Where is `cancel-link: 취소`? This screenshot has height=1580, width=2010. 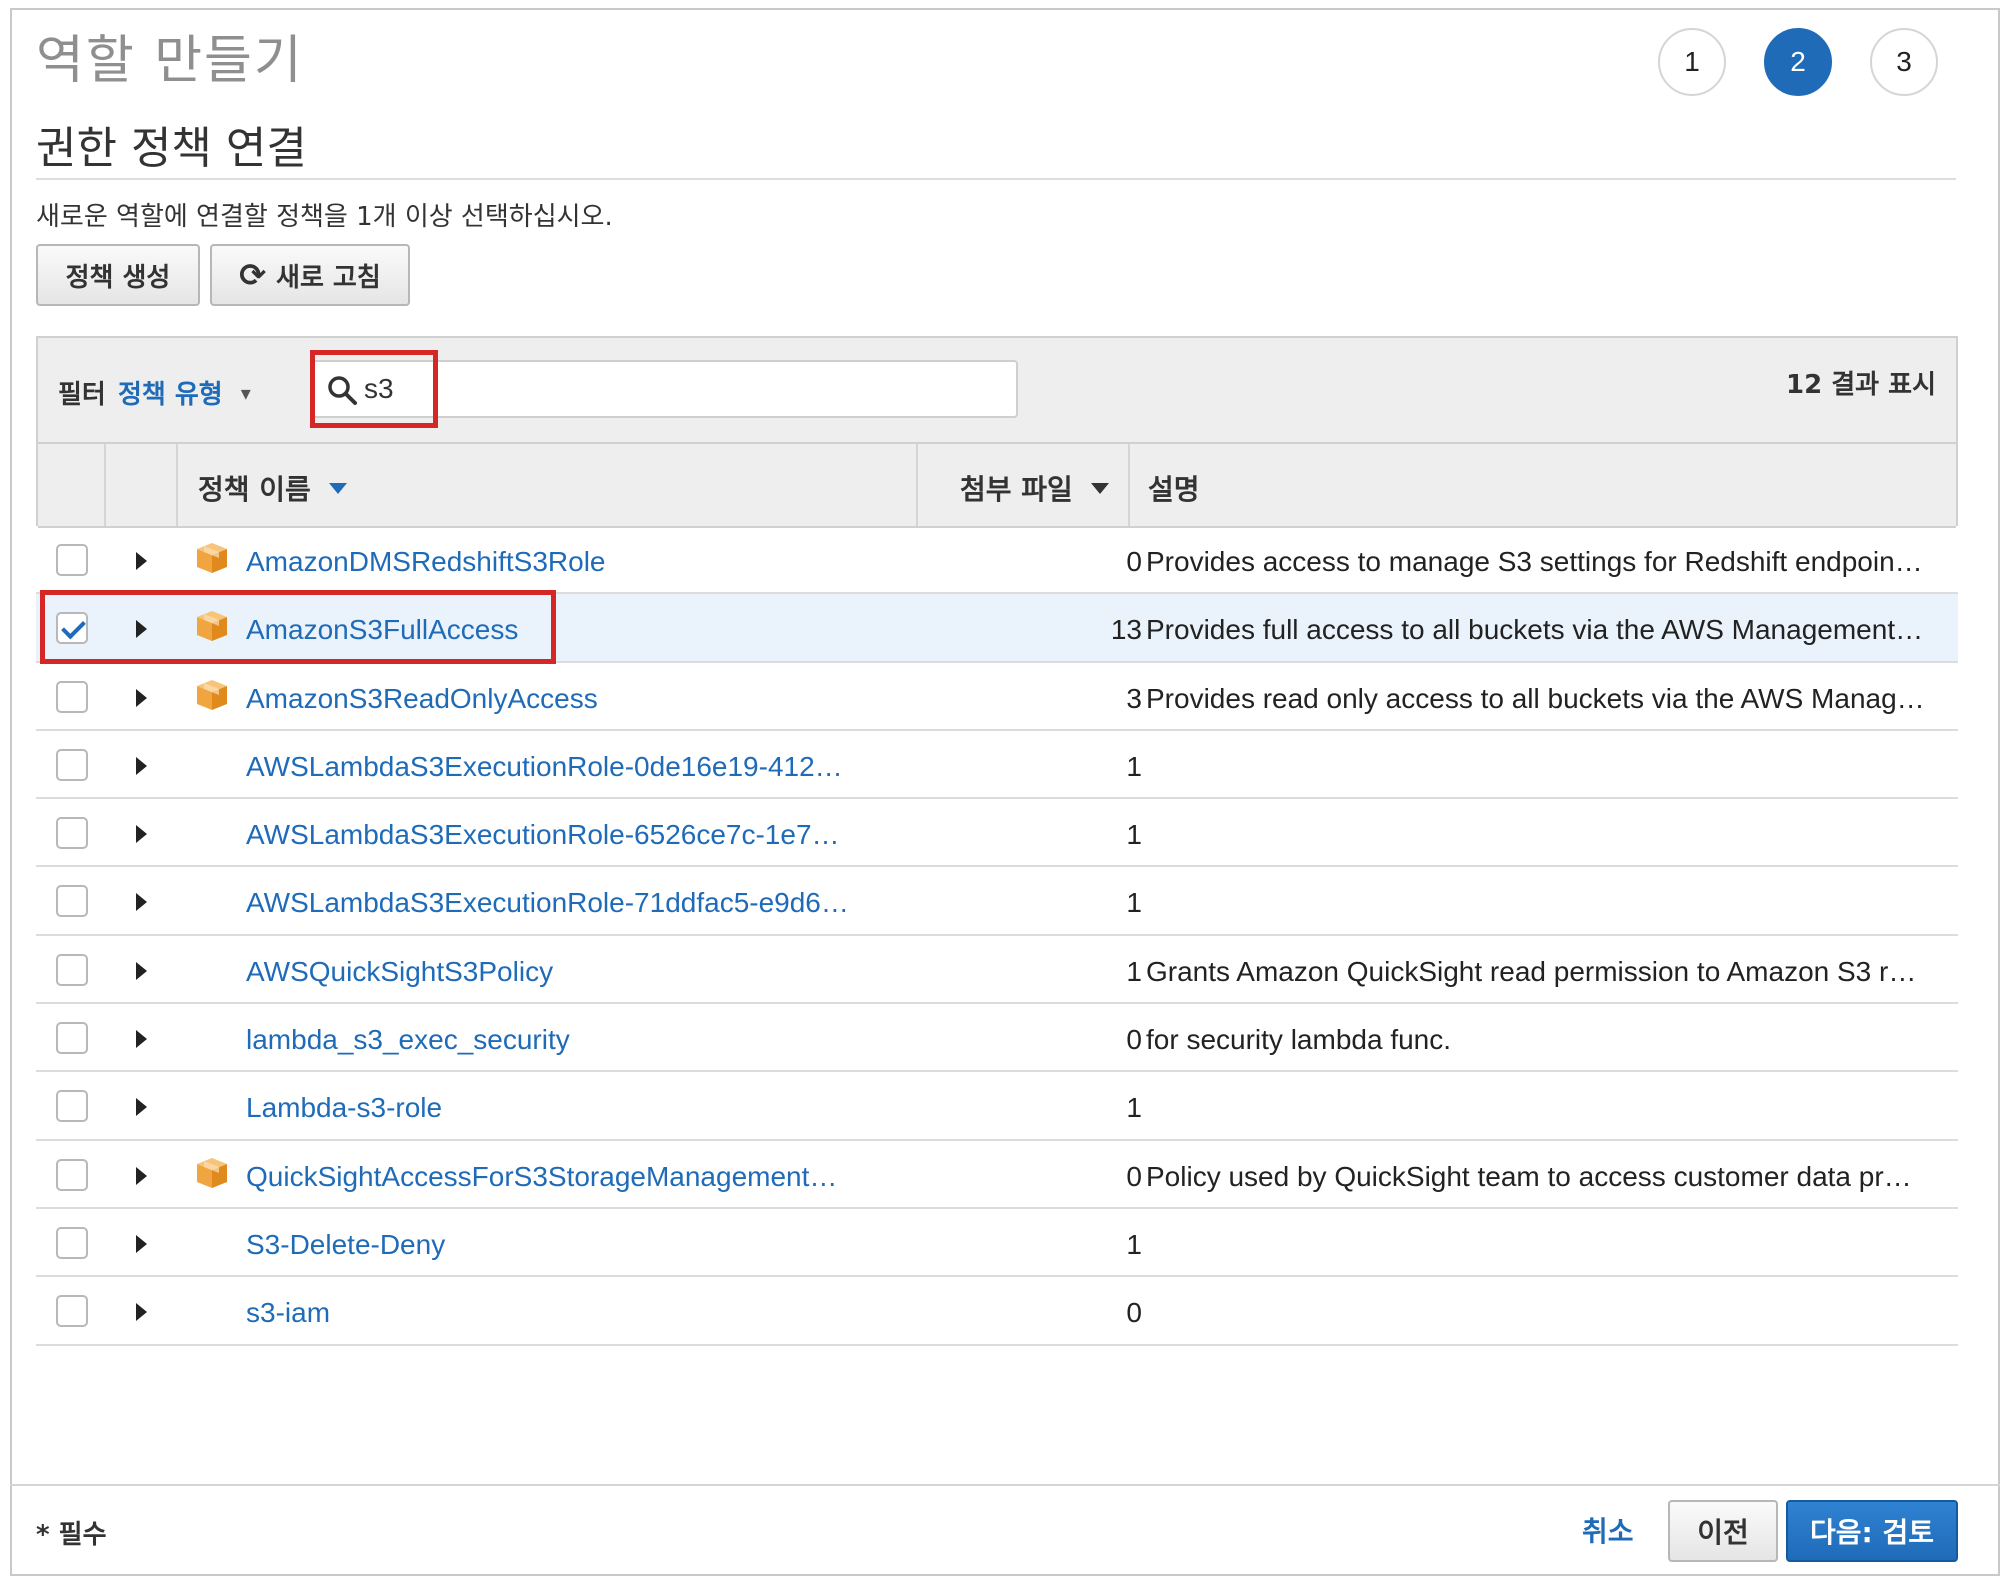 cancel-link: 취소 is located at coordinates (1608, 1530).